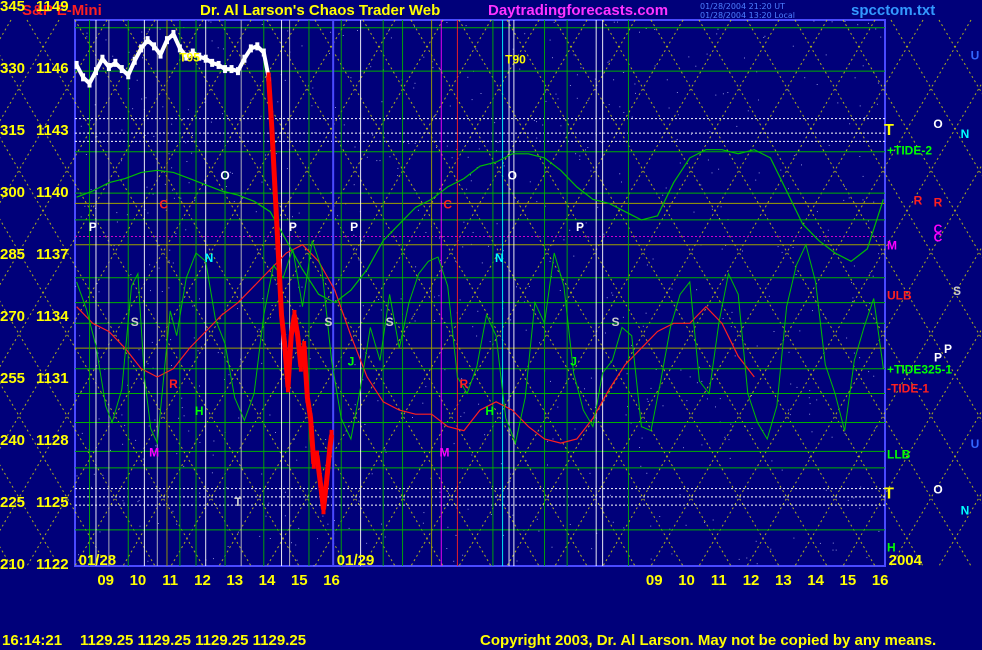 The height and width of the screenshot is (650, 982). What do you see at coordinates (937, 490) in the screenshot?
I see `edge-planet-label: O` at bounding box center [937, 490].